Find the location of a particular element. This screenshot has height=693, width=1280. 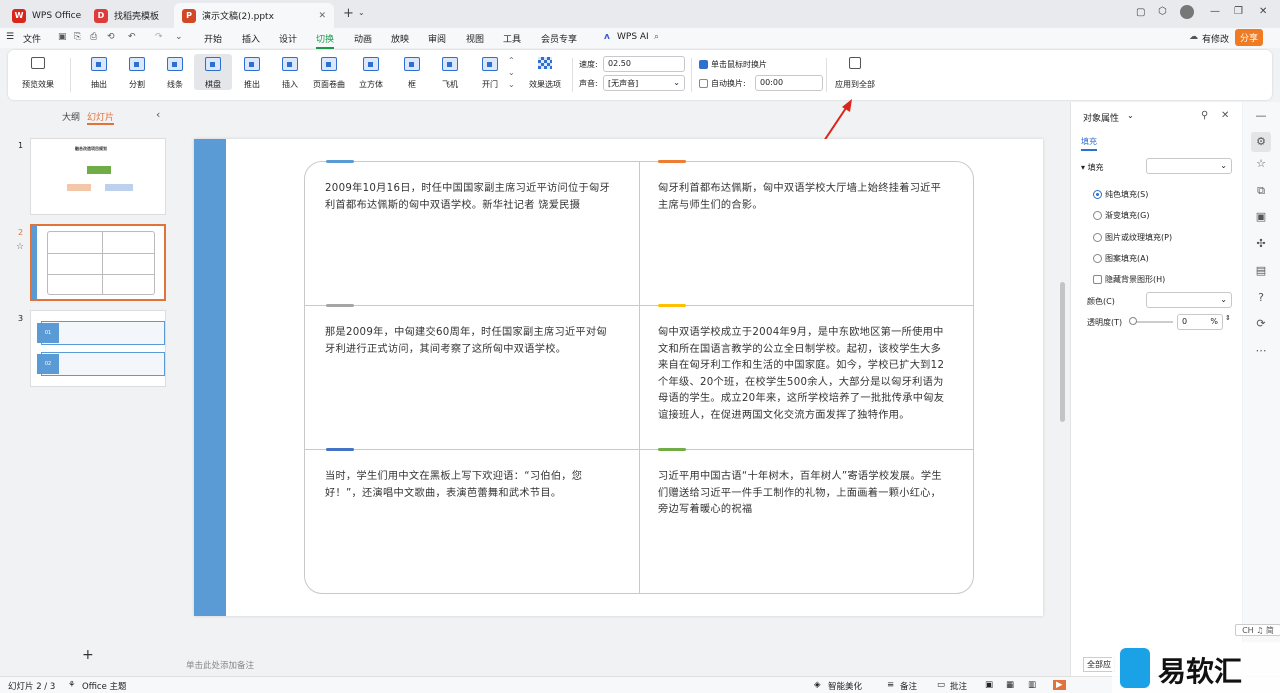

apply-all-short-button: 全部应 is located at coordinates (1099, 664).